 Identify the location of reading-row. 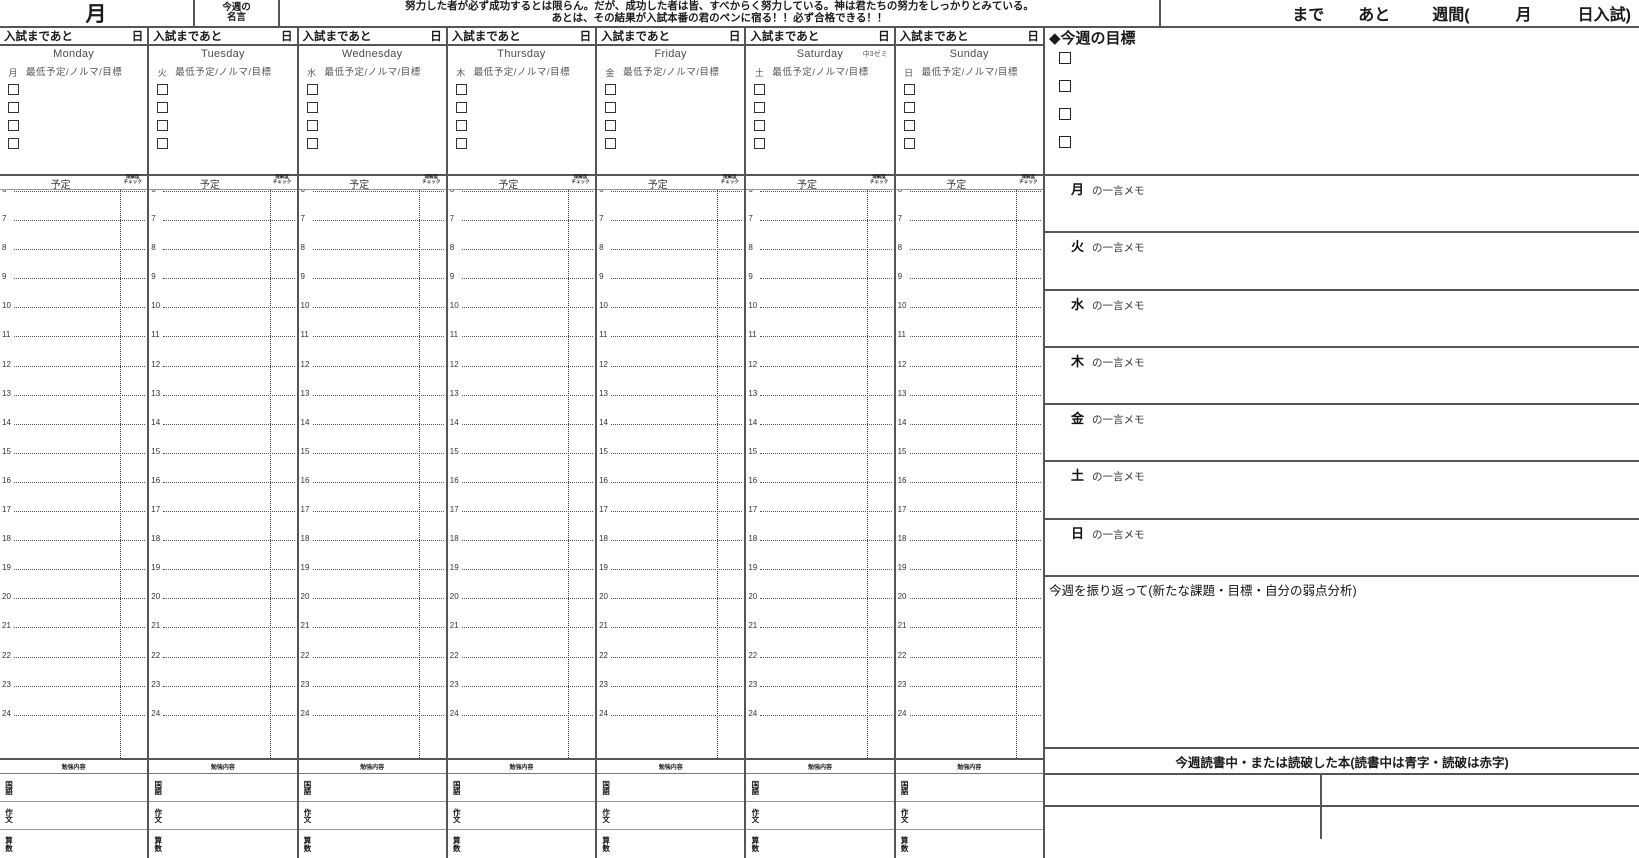
(1342, 823).